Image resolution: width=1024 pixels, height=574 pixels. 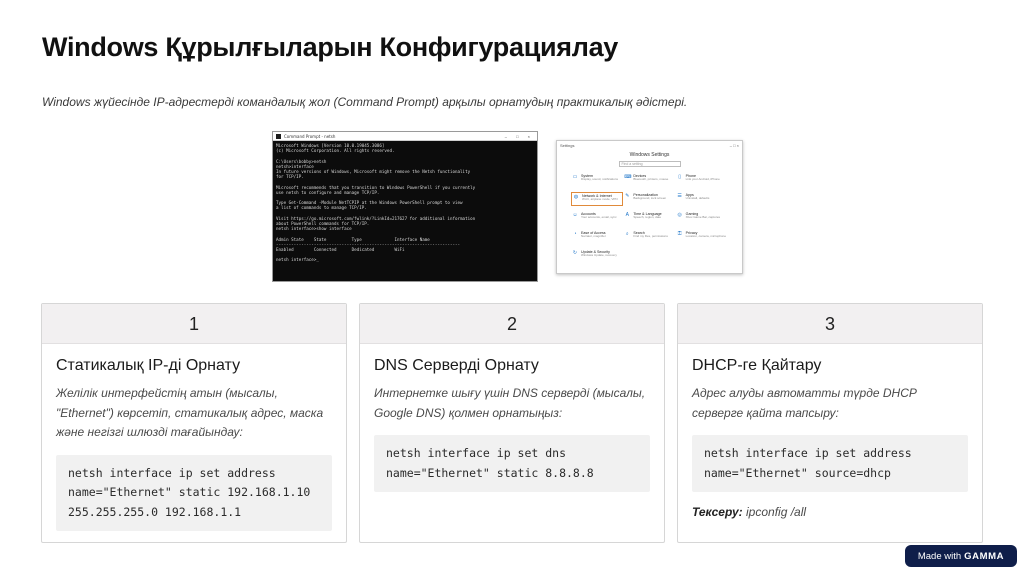 What do you see at coordinates (567, 145) in the screenshot?
I see `settings-window-title: Settings` at bounding box center [567, 145].